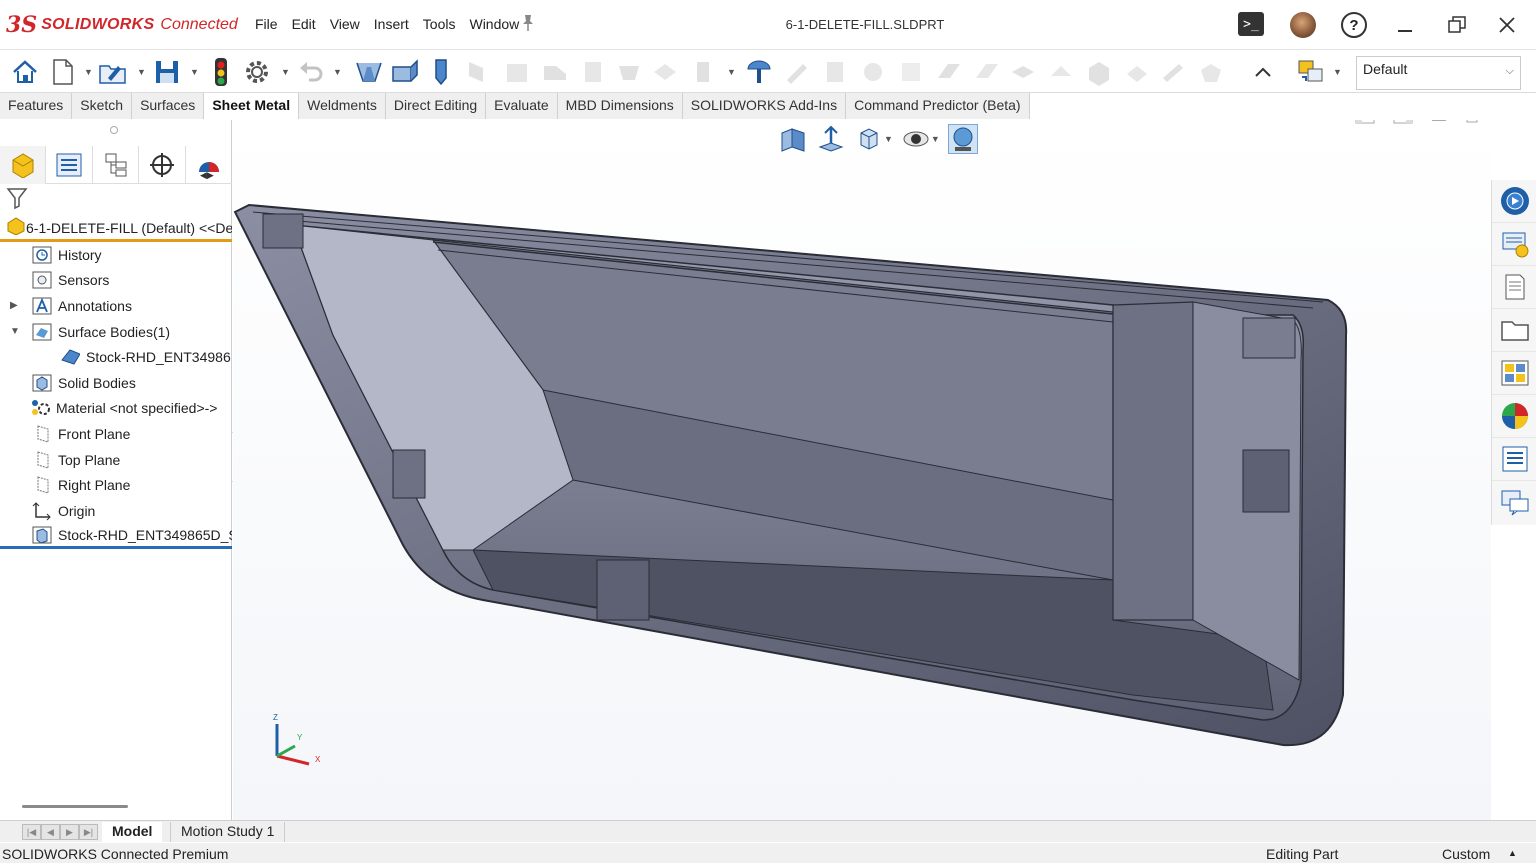  Describe the element at coordinates (311, 72) in the screenshot. I see `undo-icon` at that location.